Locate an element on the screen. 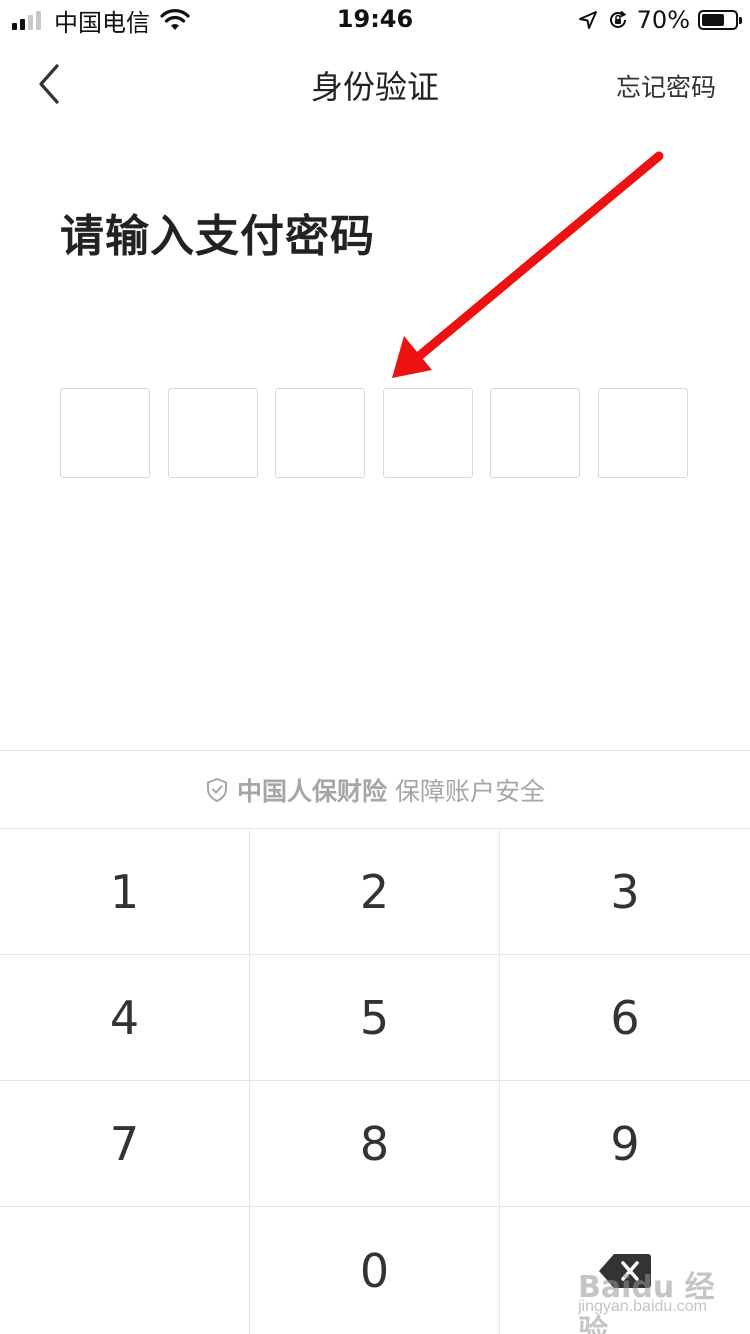  location-icon is located at coordinates (587, 20).